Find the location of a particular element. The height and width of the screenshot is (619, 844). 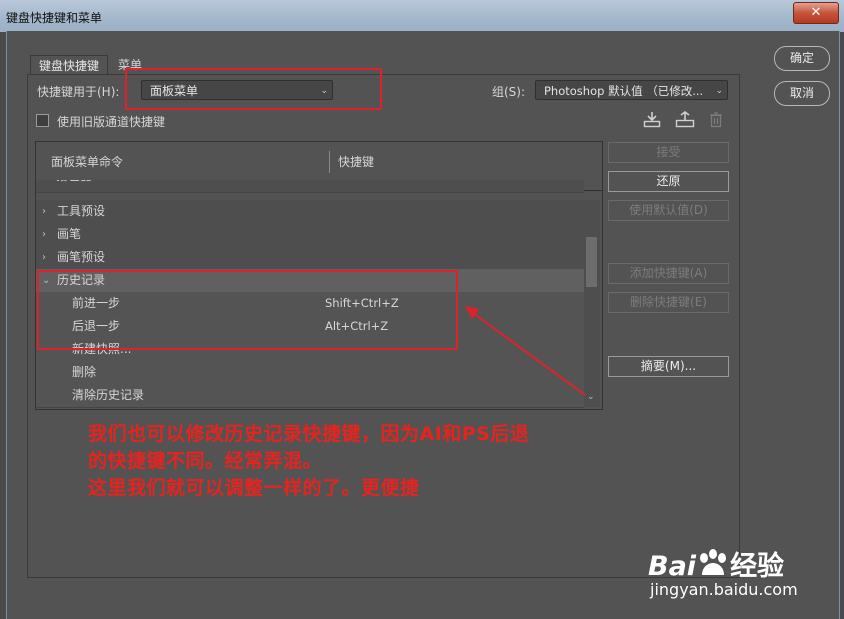

column-divider is located at coordinates (329, 162).